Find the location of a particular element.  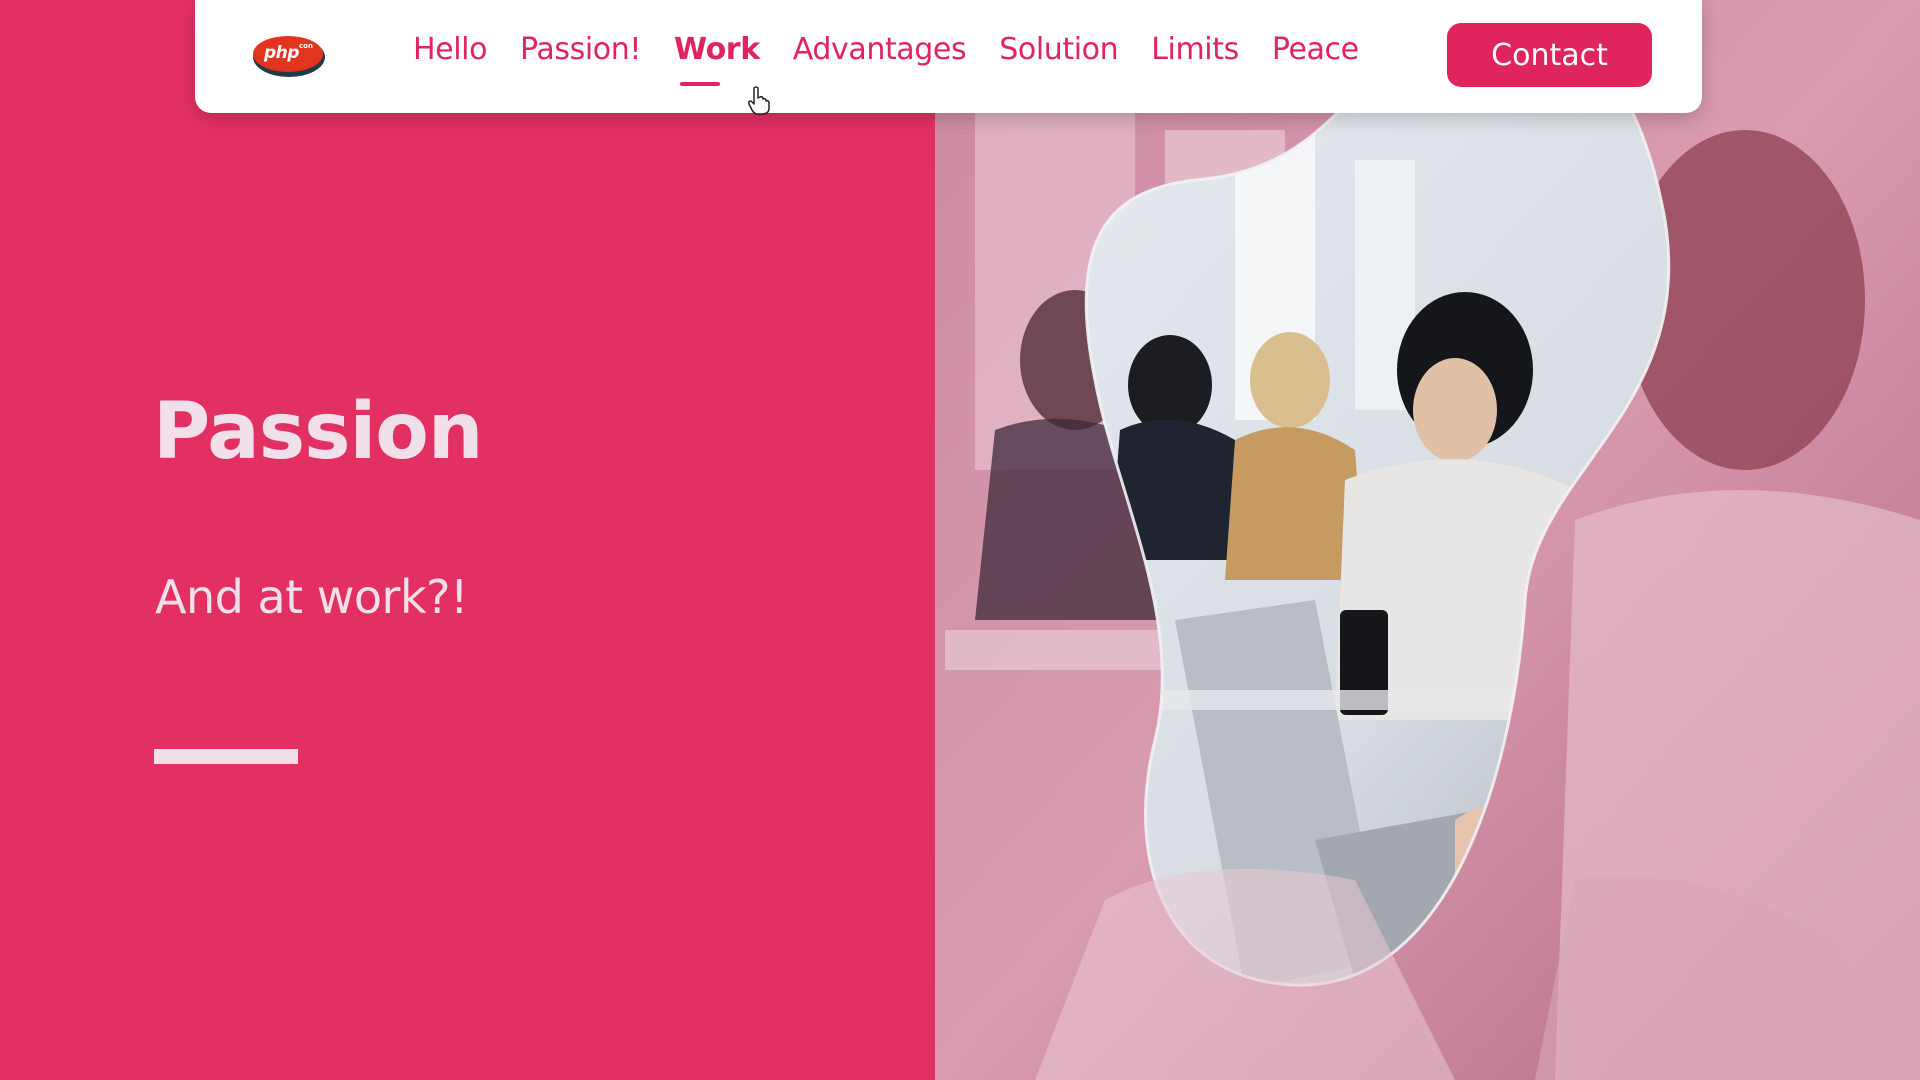

nav-item-work: Work is located at coordinates (716, 59).